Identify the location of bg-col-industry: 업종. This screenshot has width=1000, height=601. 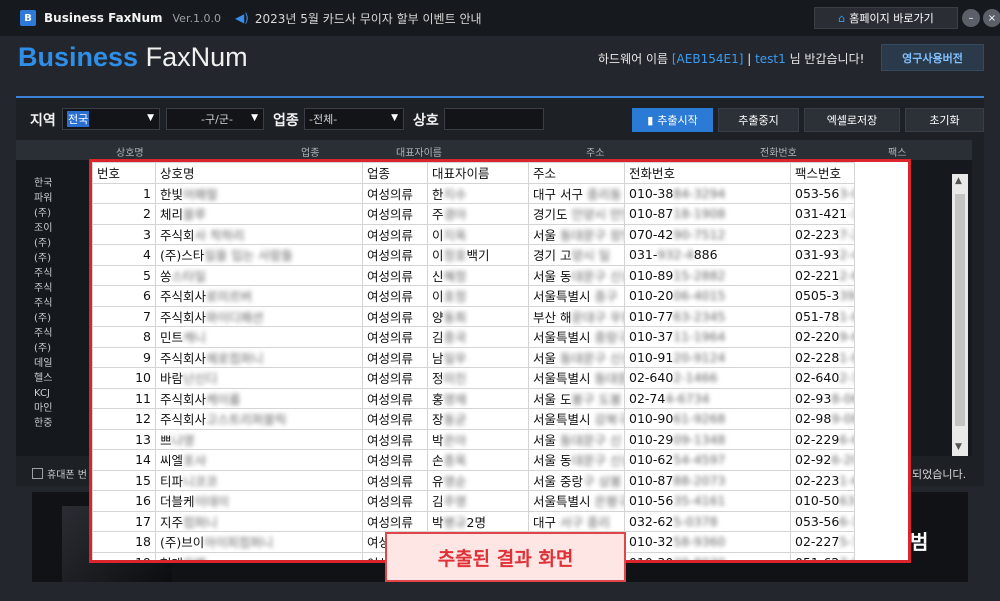
(310, 153).